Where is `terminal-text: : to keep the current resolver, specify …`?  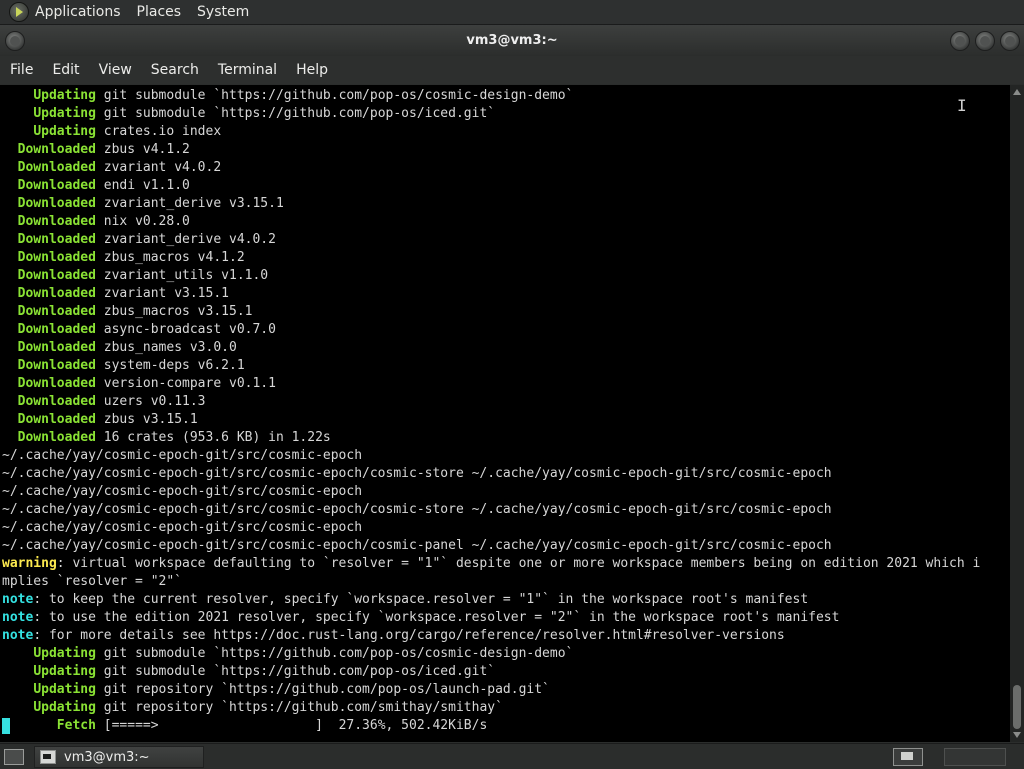
terminal-text: : to keep the current resolver, specify … is located at coordinates (421, 599).